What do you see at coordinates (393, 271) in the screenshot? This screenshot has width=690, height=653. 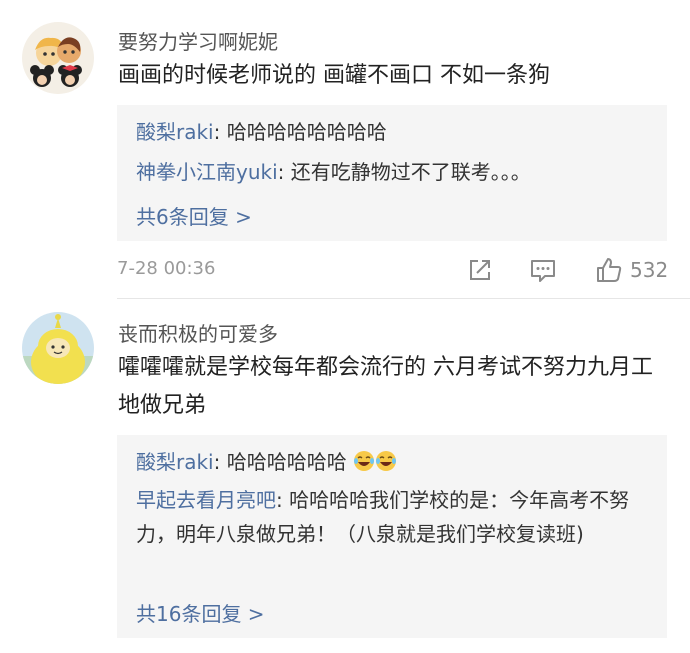 I see `comment-meta-row: 7-28 00:36 532` at bounding box center [393, 271].